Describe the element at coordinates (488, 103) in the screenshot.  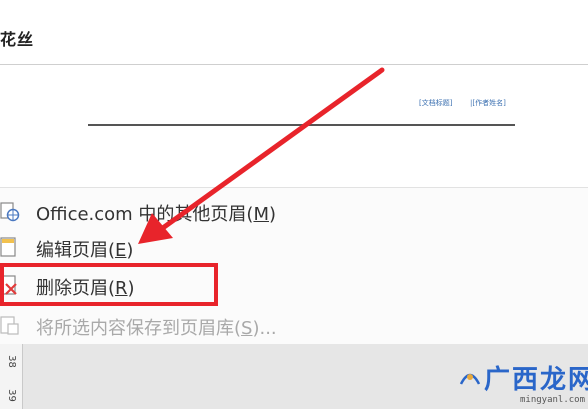
I see `author-field: |[作者姓名]` at that location.